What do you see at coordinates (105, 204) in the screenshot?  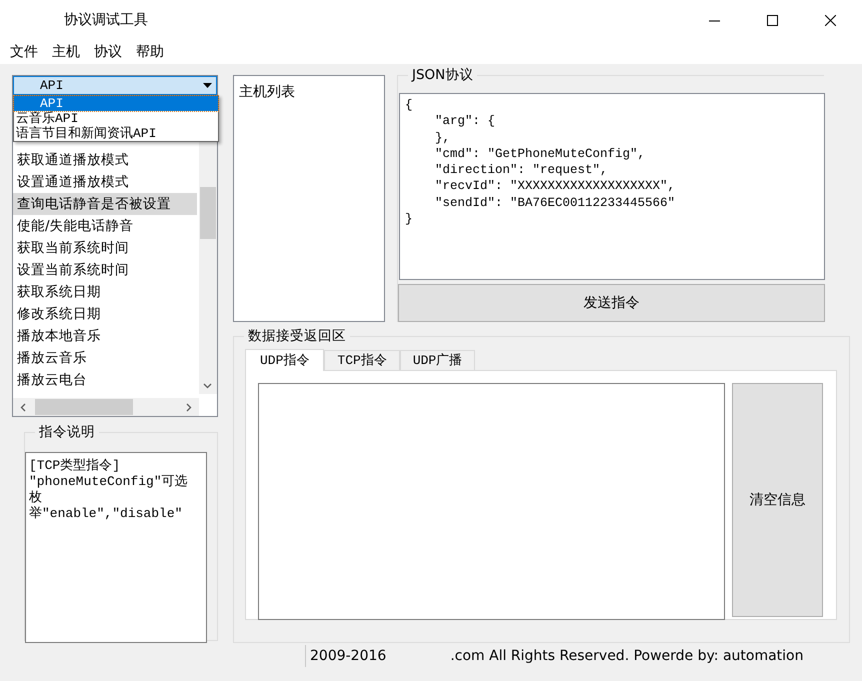 I see `list-item: 查询电话静音是否被设置` at bounding box center [105, 204].